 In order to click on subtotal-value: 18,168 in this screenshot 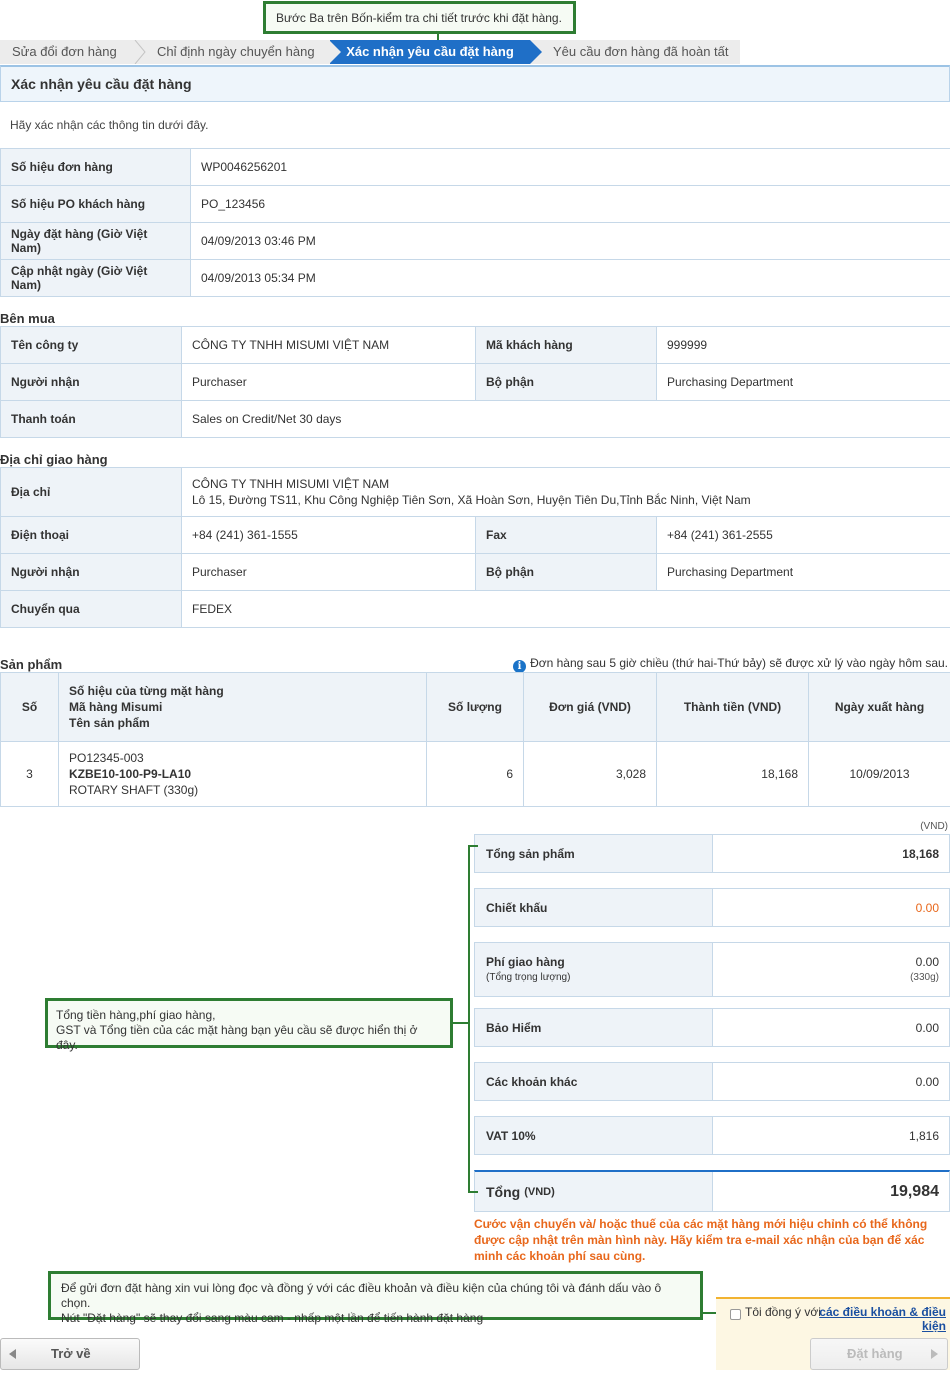, I will do `click(920, 853)`.